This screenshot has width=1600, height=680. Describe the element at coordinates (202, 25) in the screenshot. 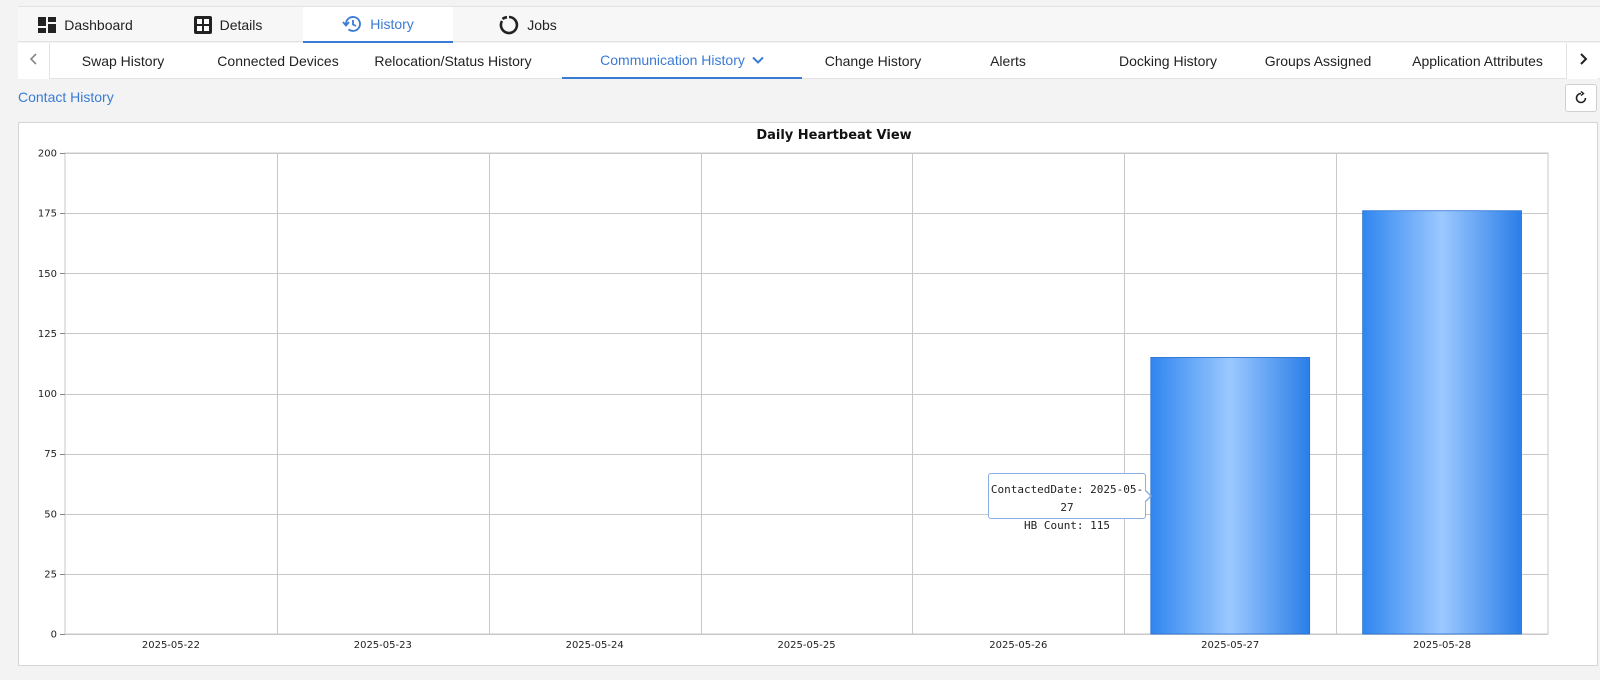

I see `details-icon` at that location.